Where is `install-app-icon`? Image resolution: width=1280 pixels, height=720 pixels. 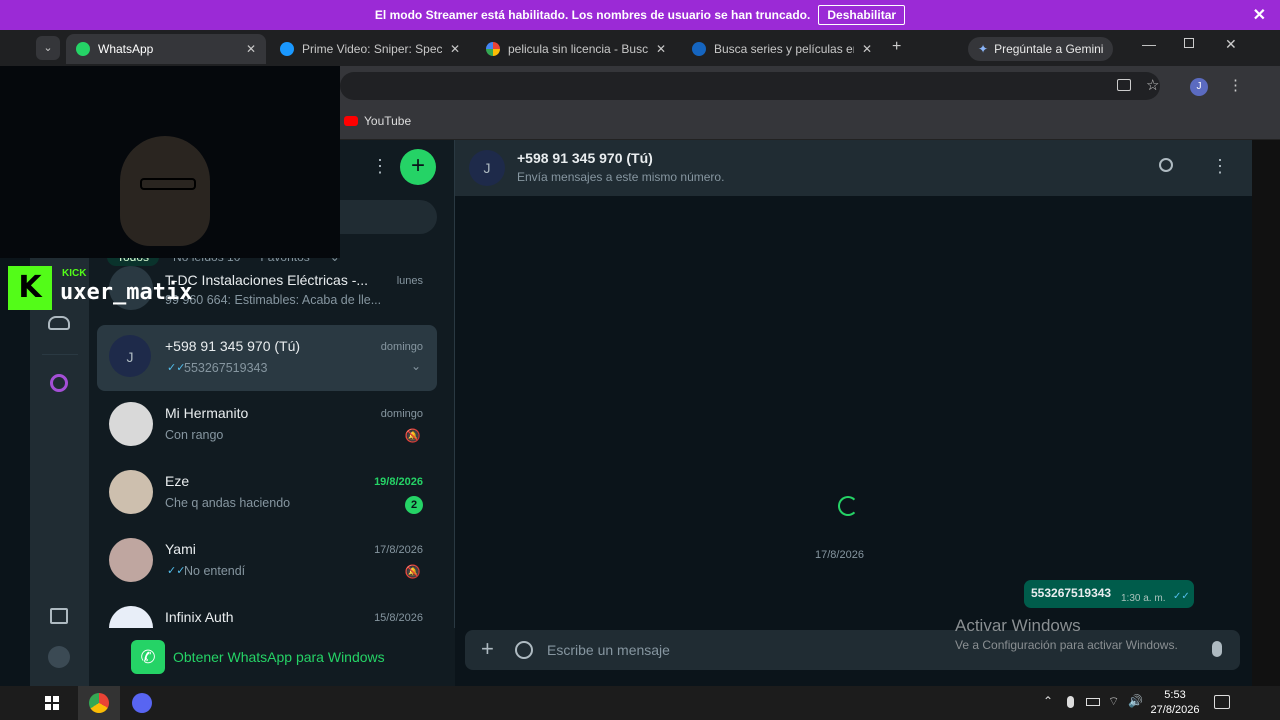
install-app-icon is located at coordinates (1124, 85).